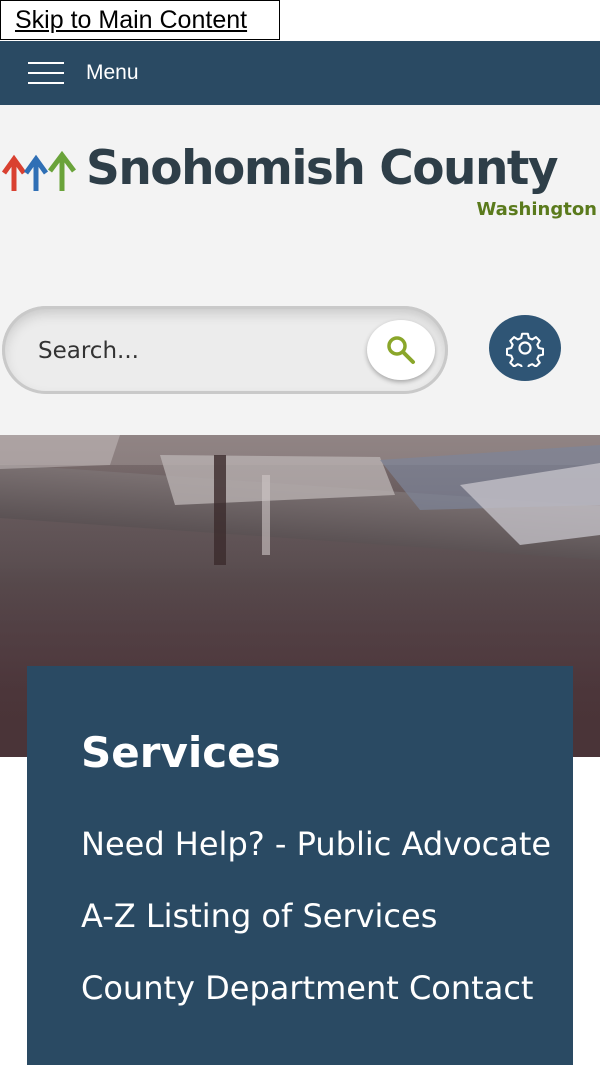  Describe the element at coordinates (46, 73) in the screenshot. I see `hamburger-icon` at that location.